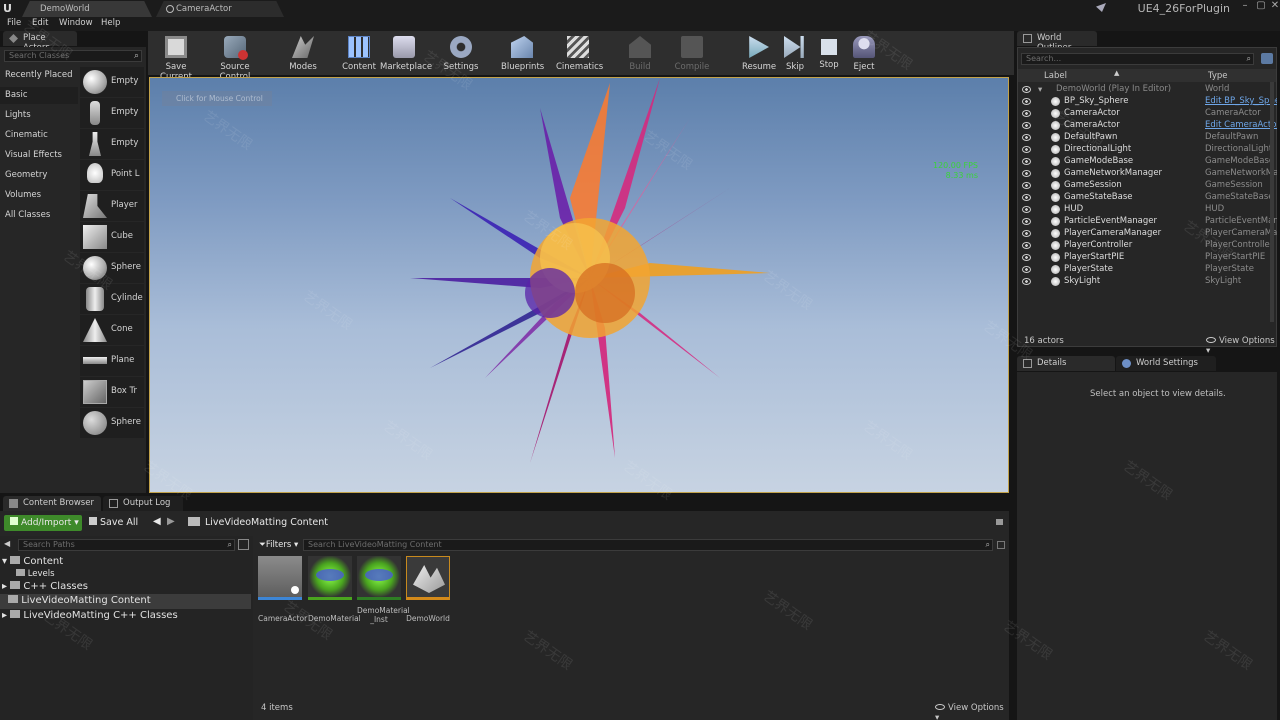 This screenshot has width=1280, height=720. I want to click on menu-window: Window, so click(76, 23).